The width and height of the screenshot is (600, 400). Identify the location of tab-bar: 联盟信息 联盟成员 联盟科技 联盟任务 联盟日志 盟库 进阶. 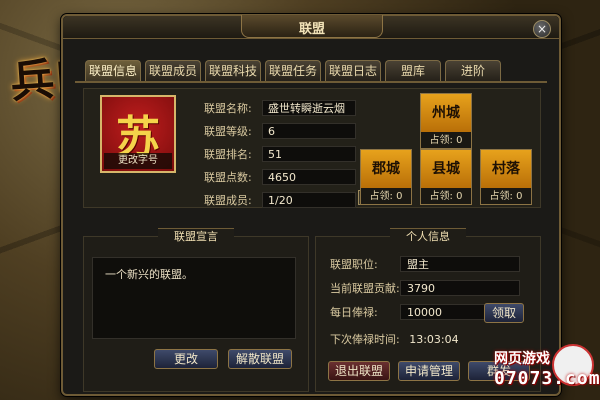
(293, 71).